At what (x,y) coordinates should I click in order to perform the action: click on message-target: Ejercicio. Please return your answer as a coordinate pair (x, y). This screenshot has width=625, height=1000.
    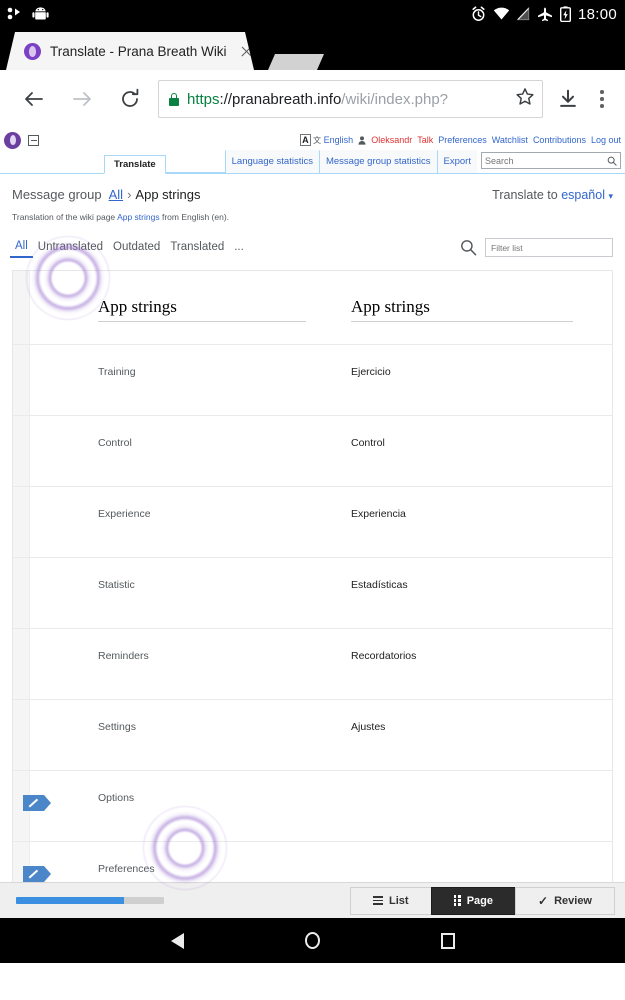
    Looking at the image, I should click on (473, 380).